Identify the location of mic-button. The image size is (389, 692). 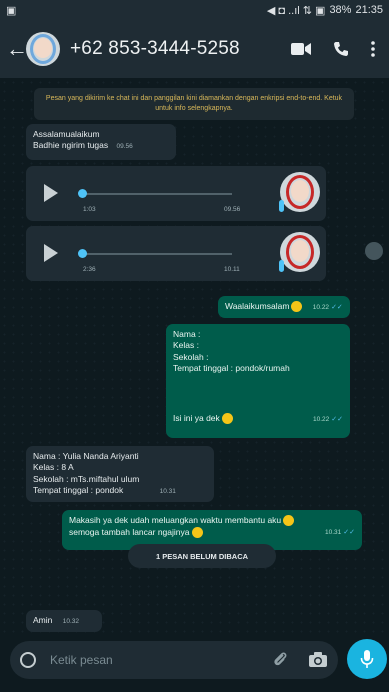
(367, 659).